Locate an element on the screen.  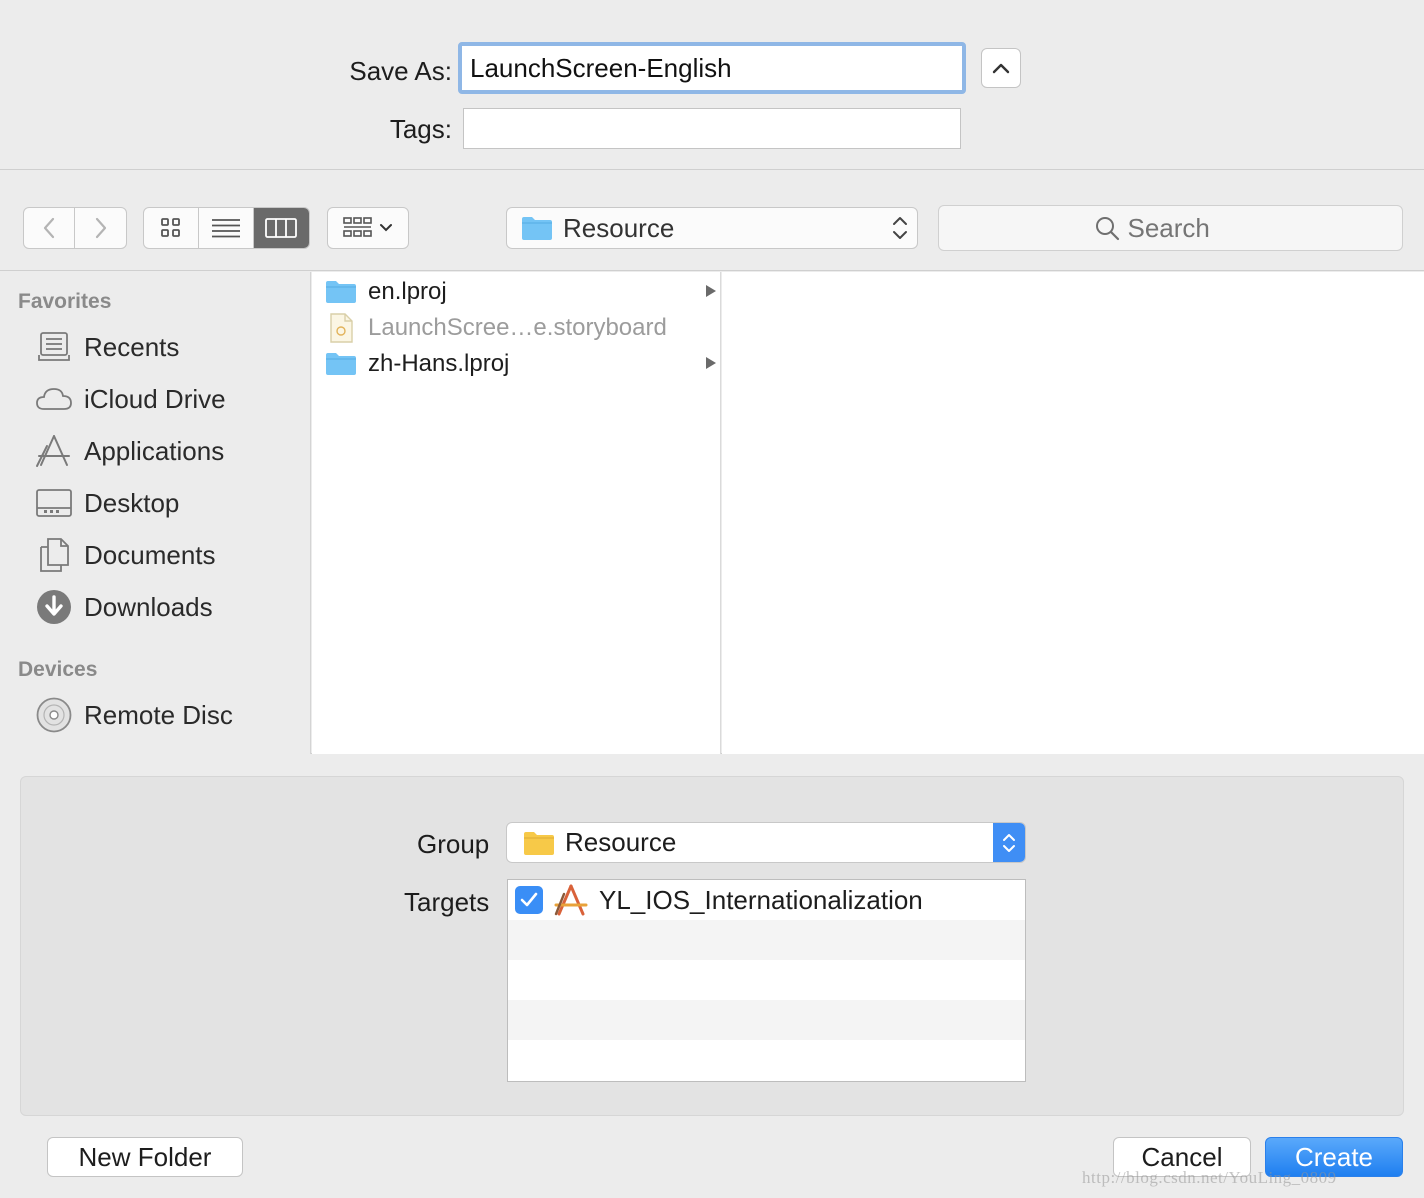
favorites-heading: Favorites is located at coordinates (65, 301).